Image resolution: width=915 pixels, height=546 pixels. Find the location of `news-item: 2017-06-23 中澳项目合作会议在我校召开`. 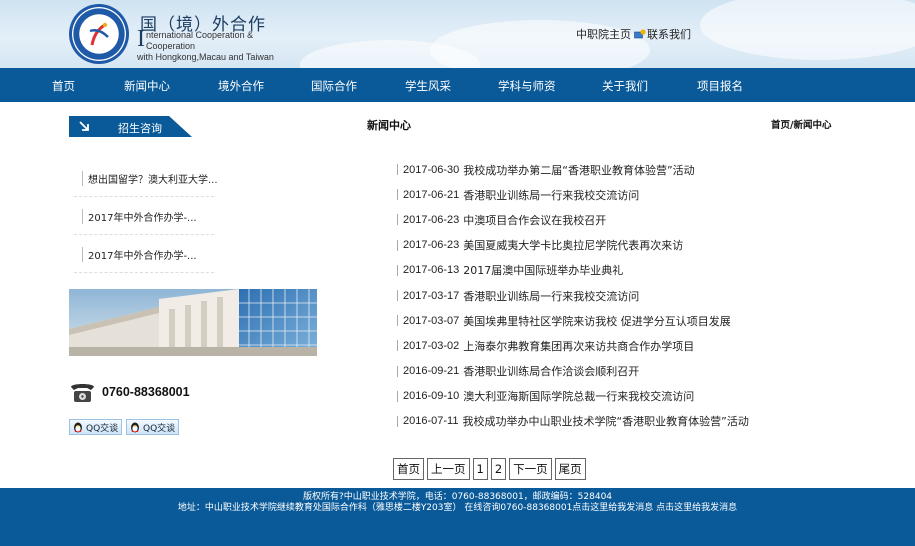

news-item: 2017-06-23 中澳项目合作会议在我校召开 is located at coordinates (607, 219).